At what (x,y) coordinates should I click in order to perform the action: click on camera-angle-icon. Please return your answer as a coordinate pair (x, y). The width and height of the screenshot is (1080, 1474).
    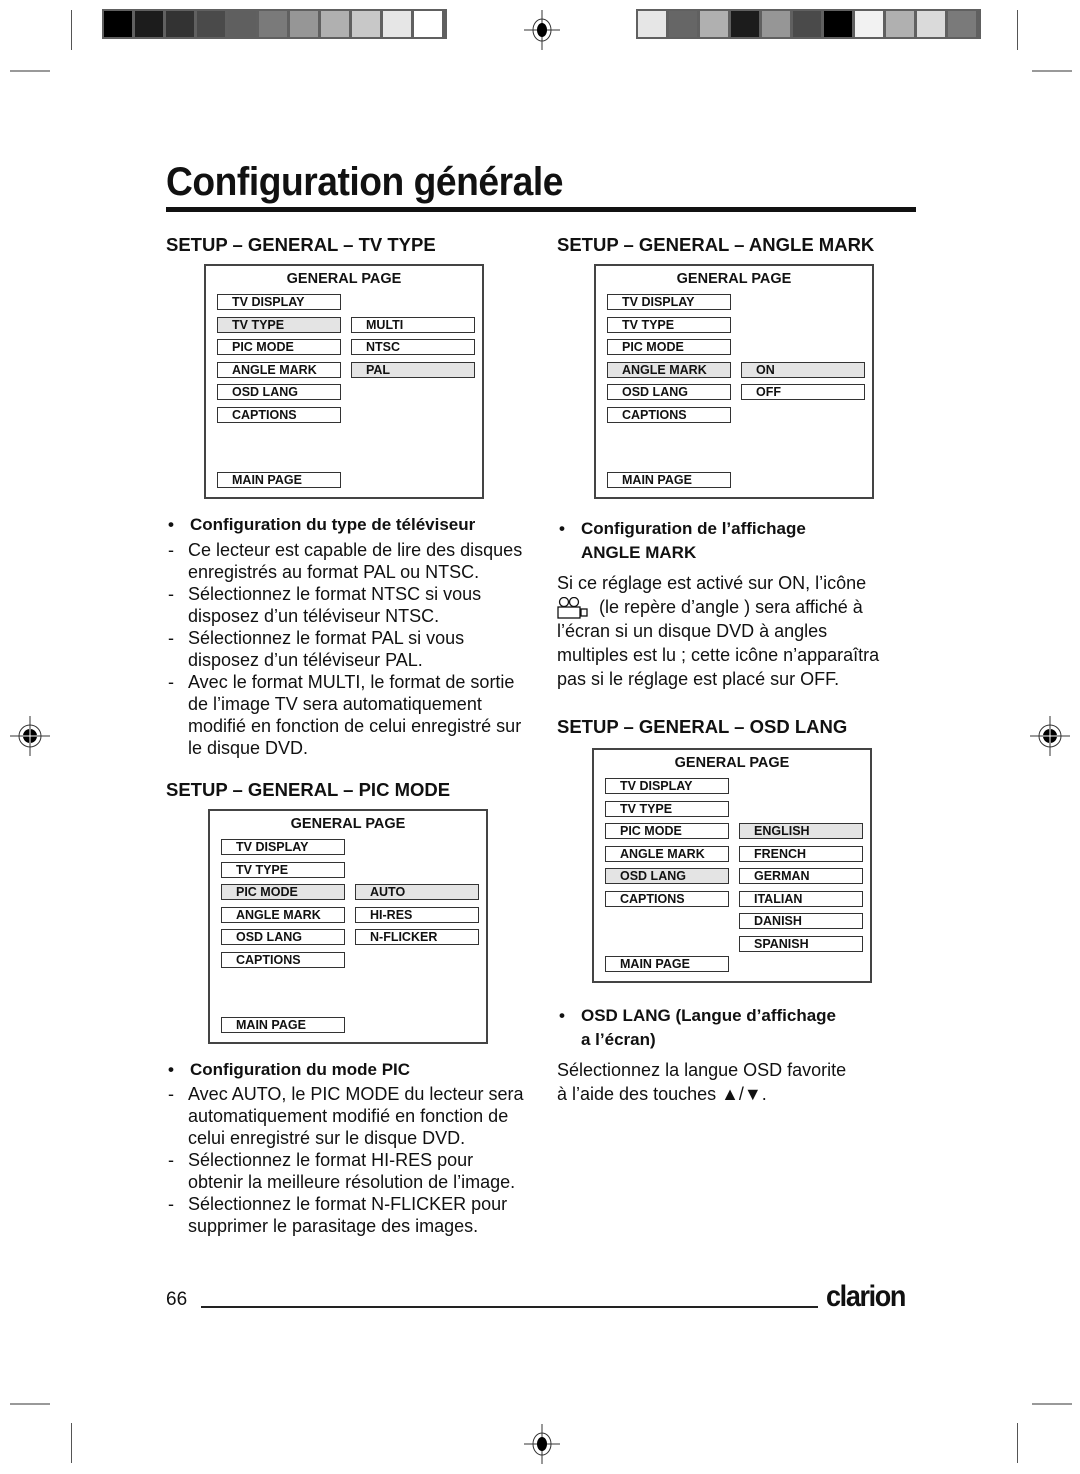
    Looking at the image, I should click on (572, 608).